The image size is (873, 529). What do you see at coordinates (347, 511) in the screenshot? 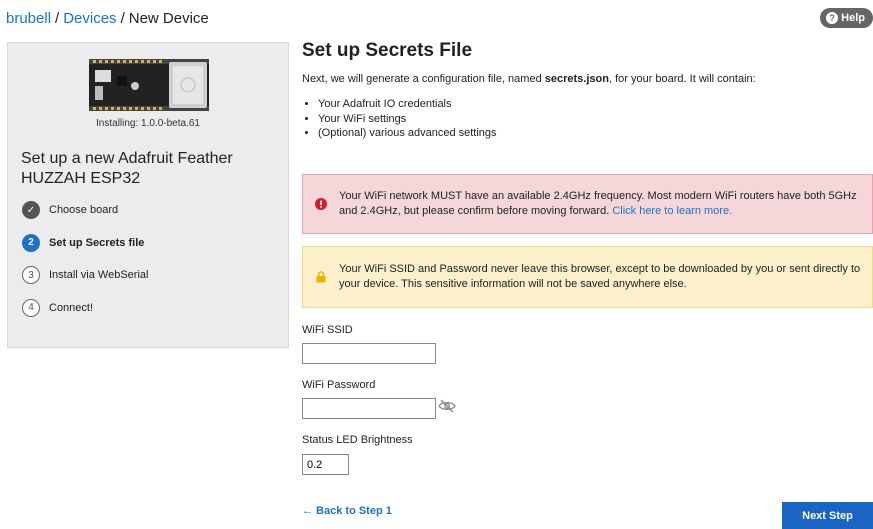
I see `back-link: ← Back to Step 1` at bounding box center [347, 511].